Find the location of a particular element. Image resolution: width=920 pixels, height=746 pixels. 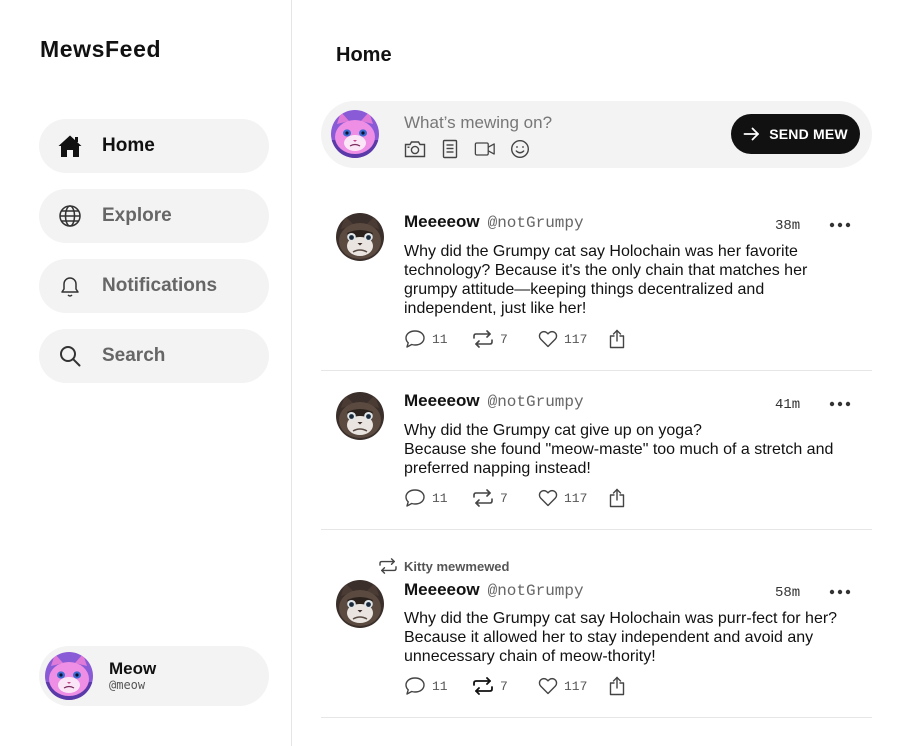

search-icon is located at coordinates (70, 356).